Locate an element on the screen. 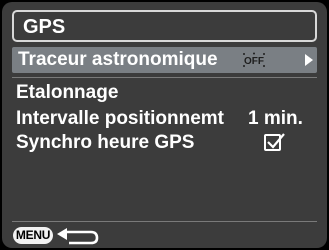  return-arrow-icon is located at coordinates (78, 236).